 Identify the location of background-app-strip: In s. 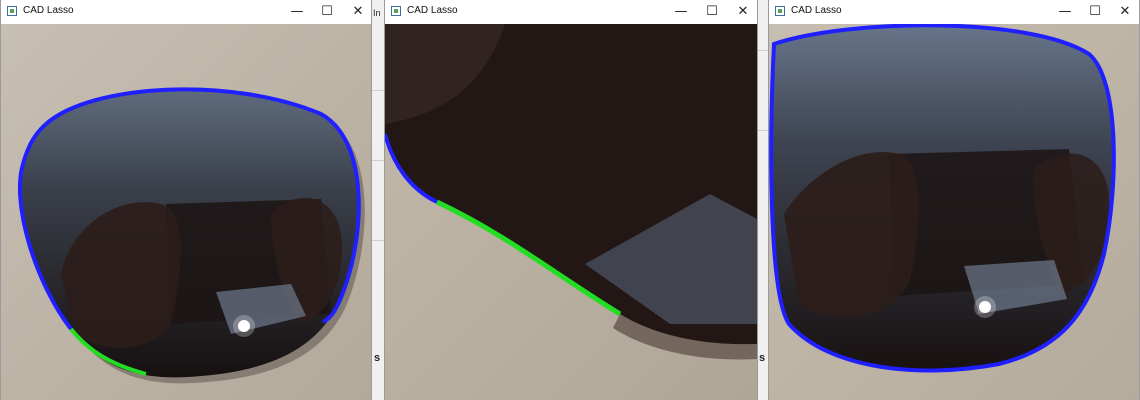
(378, 200).